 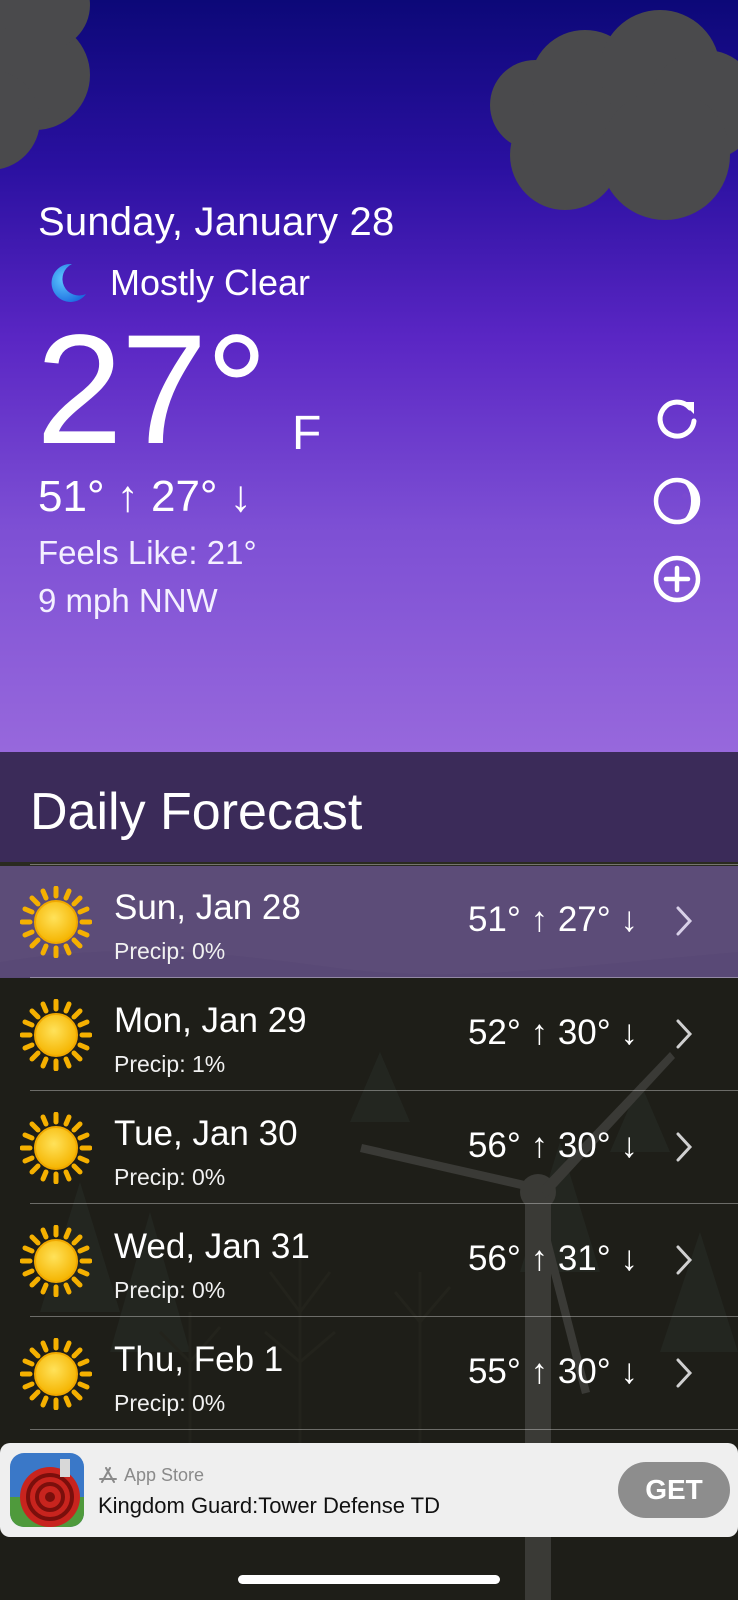 I want to click on forecast-hi-lo: 55° ↑ 30° ↓, so click(x=552, y=1371).